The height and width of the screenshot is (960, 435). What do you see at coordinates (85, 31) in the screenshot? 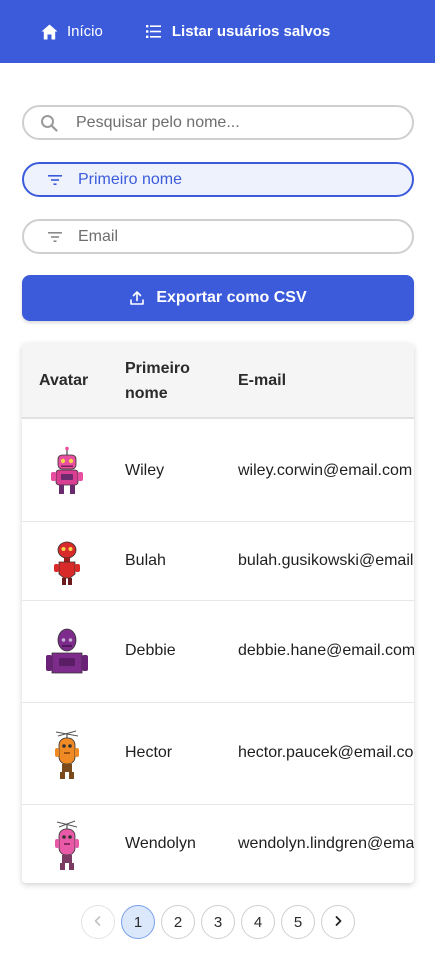
I see `nav-home-label: Início` at bounding box center [85, 31].